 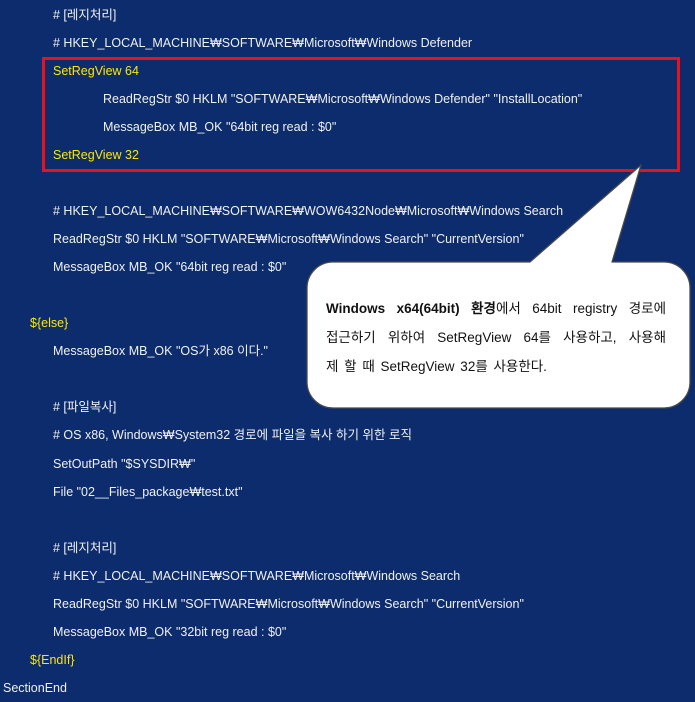 What do you see at coordinates (35, 687) in the screenshot?
I see `code-section-end: SectionEnd` at bounding box center [35, 687].